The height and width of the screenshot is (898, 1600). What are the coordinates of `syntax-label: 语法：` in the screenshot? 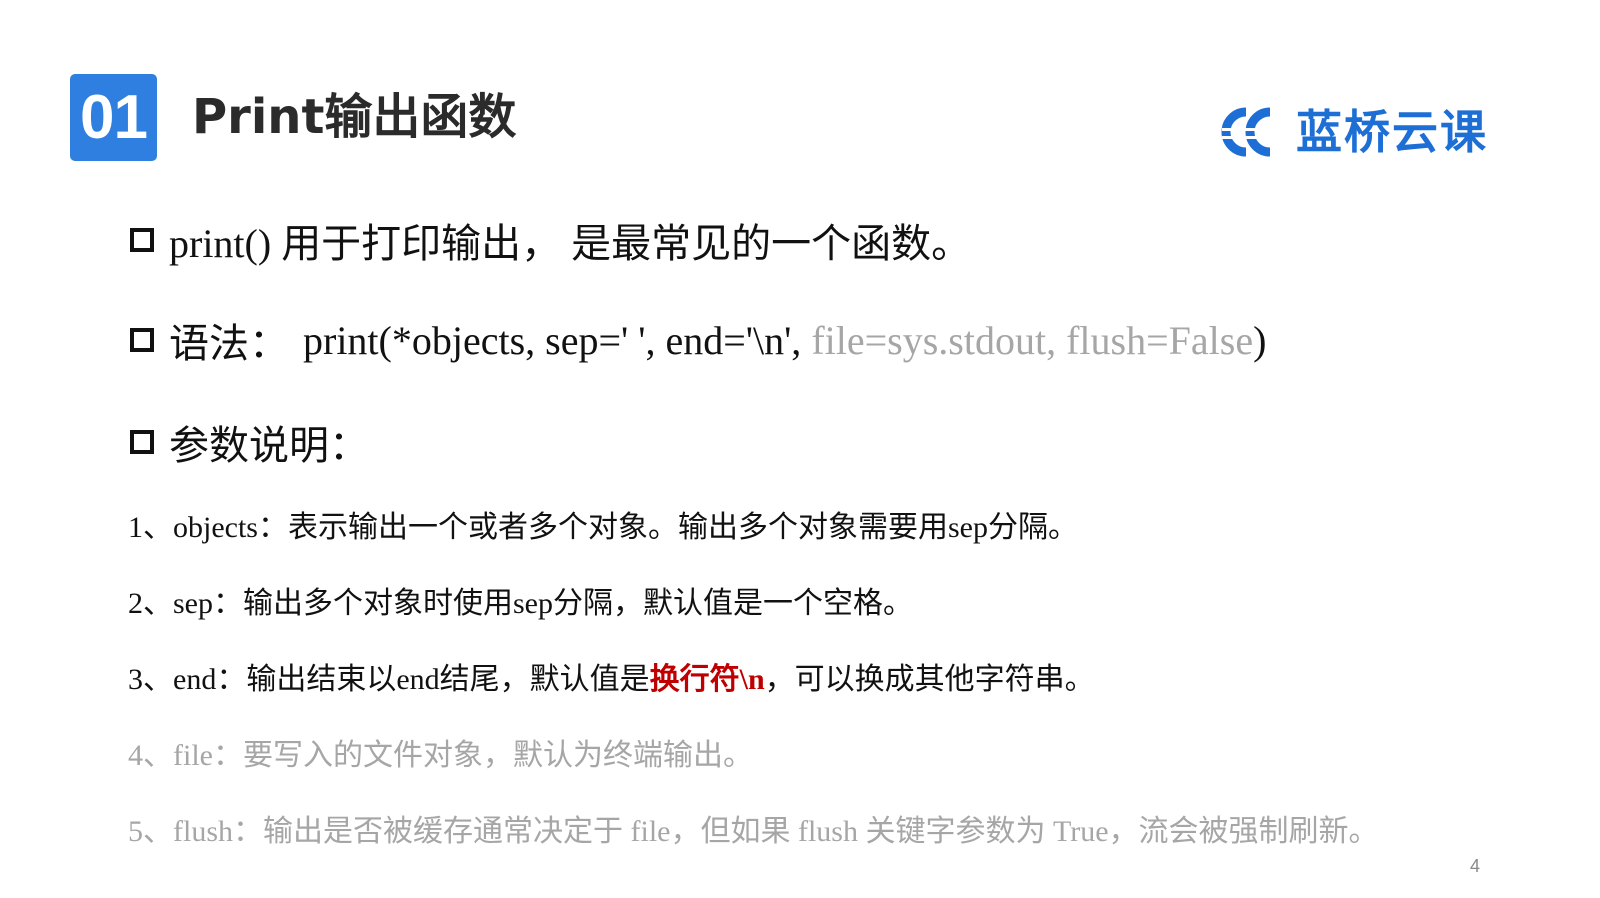 It's located at (229, 343).